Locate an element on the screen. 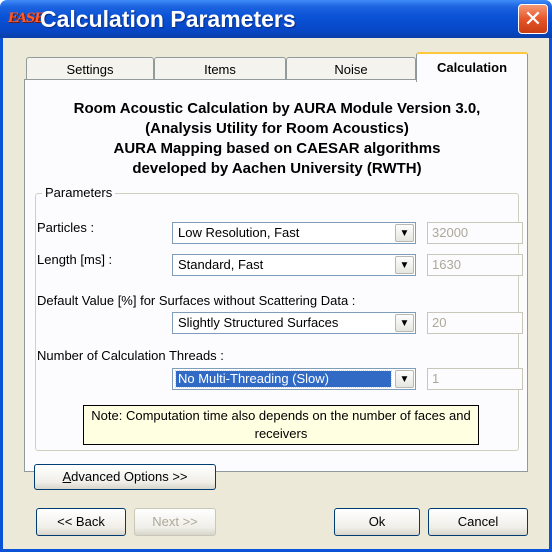  heading-line-4: developed by Aachen University (RWTH) is located at coordinates (277, 168).